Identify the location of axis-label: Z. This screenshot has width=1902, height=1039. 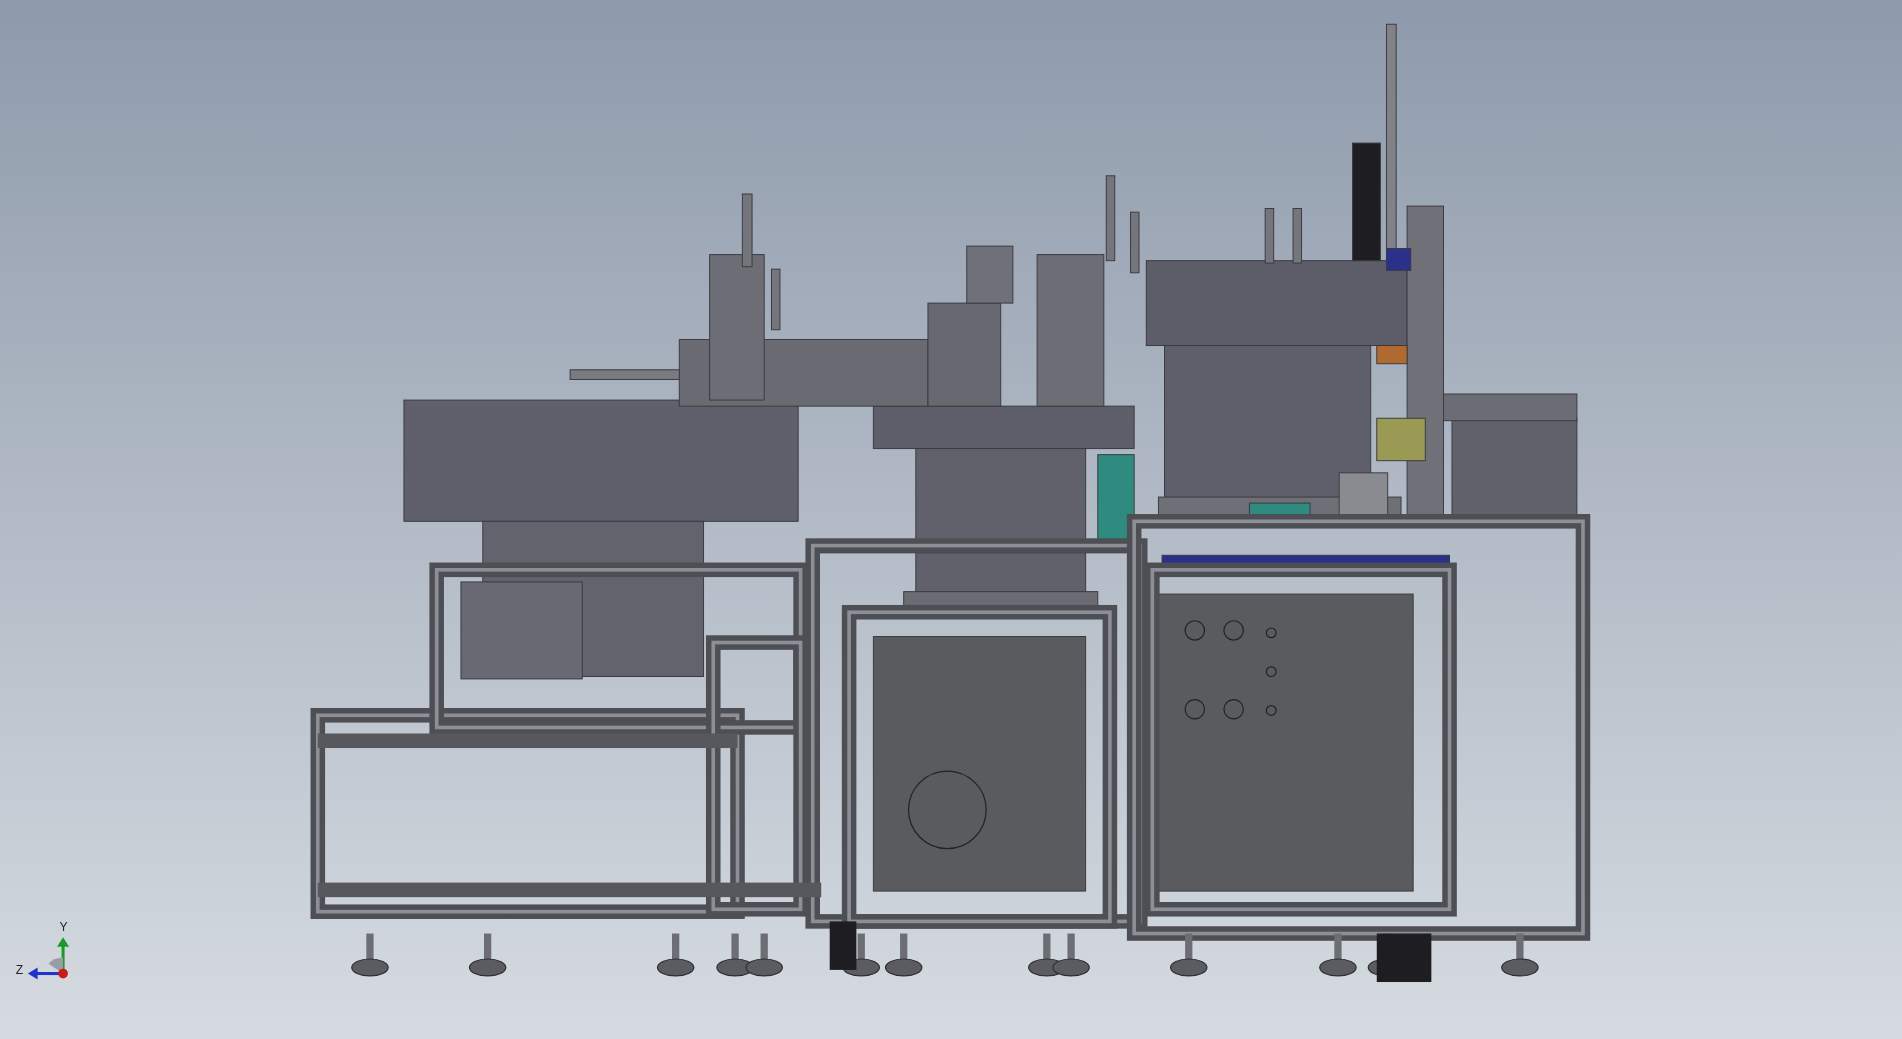
(19, 969).